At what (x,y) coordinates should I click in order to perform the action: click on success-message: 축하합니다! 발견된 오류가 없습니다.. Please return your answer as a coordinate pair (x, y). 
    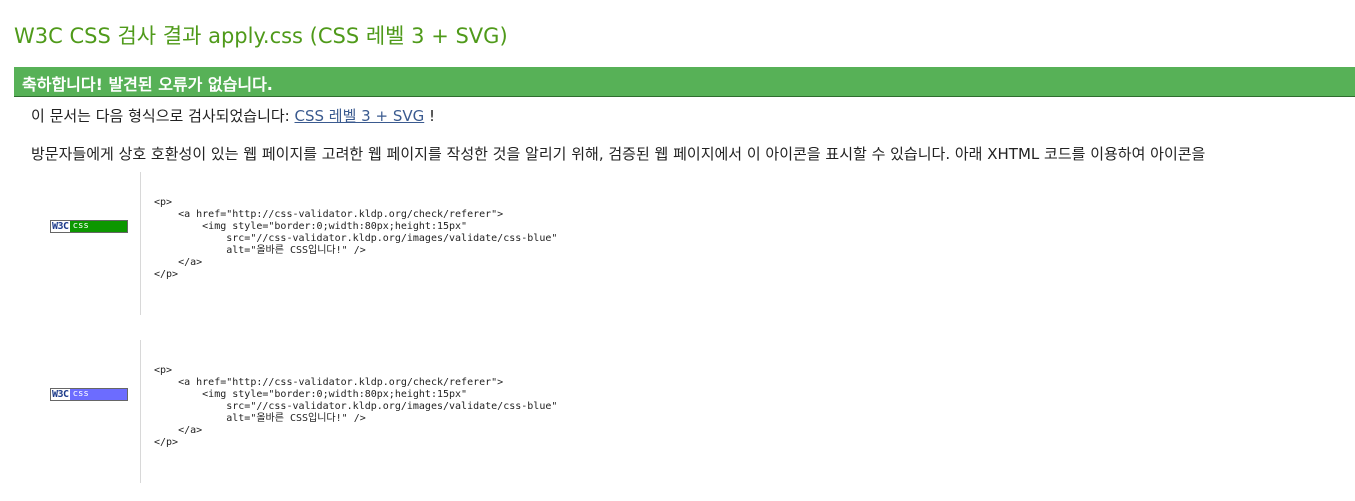
    Looking at the image, I should click on (147, 84).